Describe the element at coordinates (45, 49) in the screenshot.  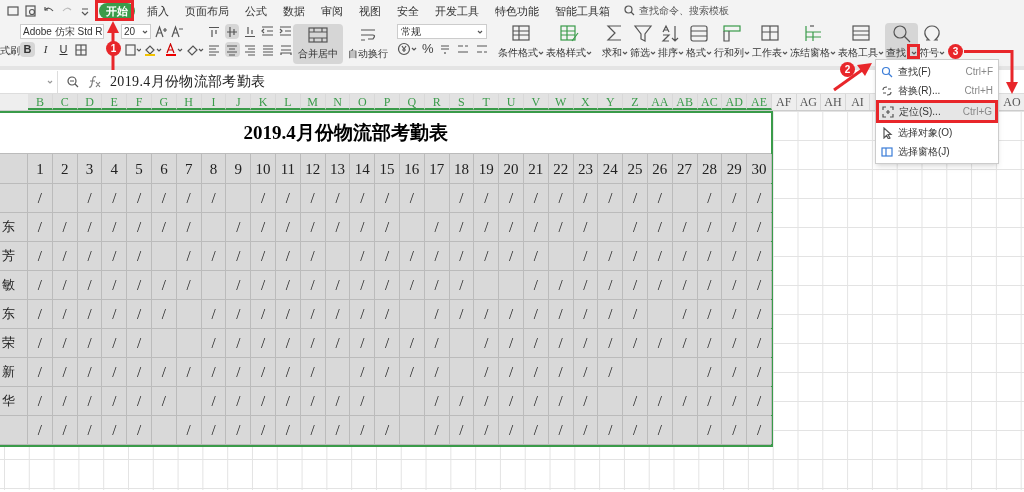
I see `style-button: I` at that location.